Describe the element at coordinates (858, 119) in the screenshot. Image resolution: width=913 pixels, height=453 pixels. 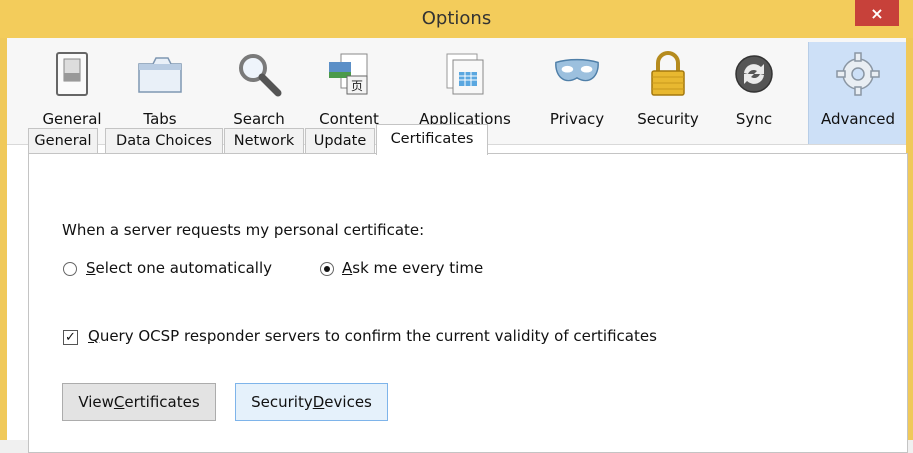
I see `toolbar-advanced-label: Advanced` at that location.